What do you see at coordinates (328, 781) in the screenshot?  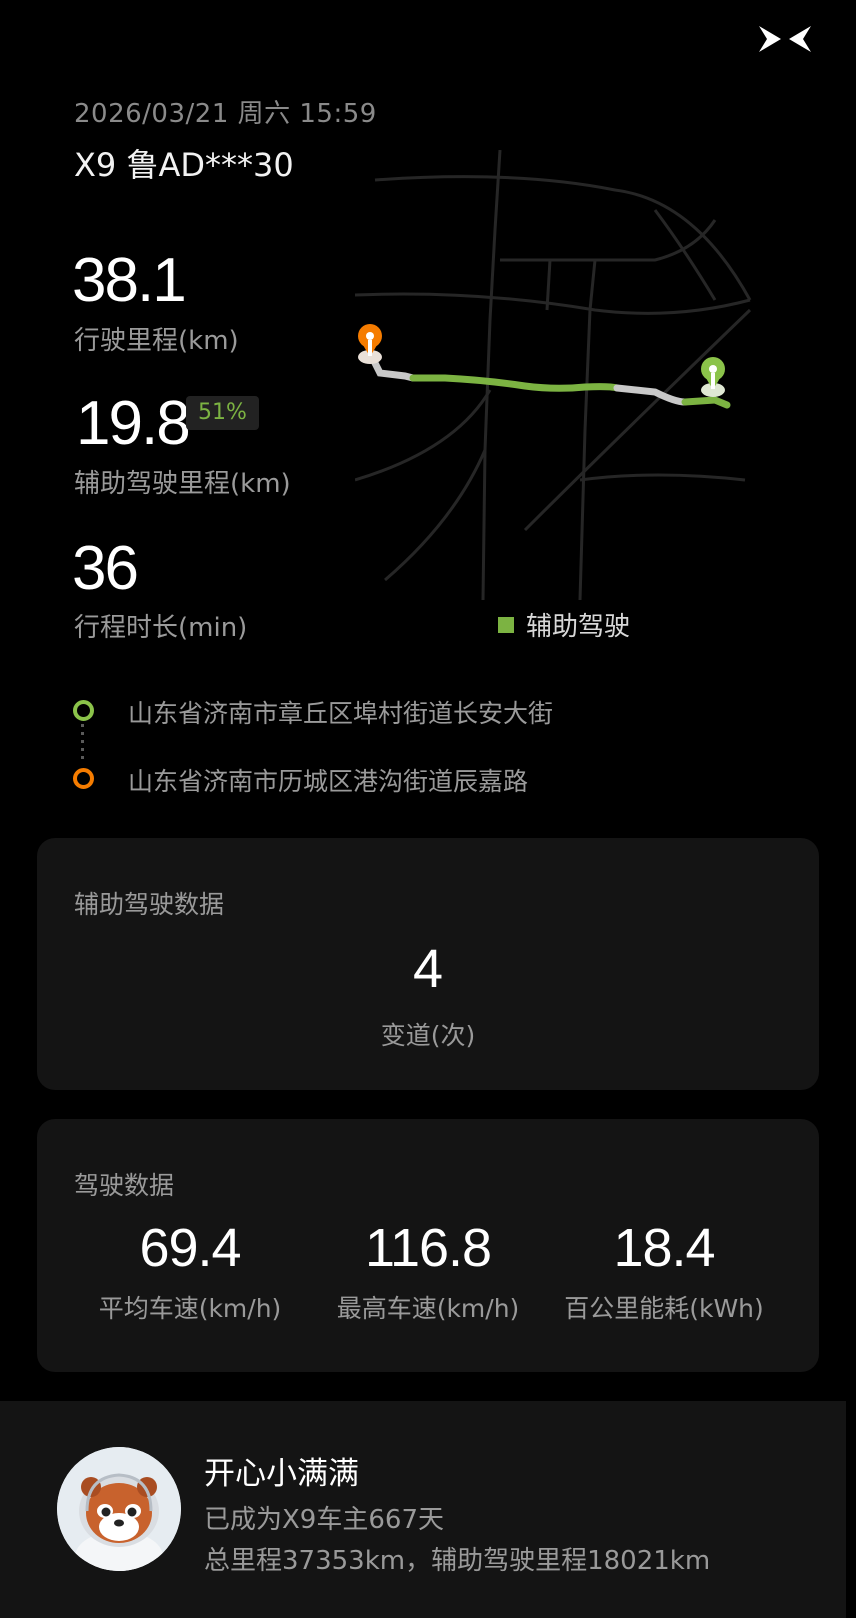 I see `end-address: 山东省济南市历城区港沟街道辰嘉路` at bounding box center [328, 781].